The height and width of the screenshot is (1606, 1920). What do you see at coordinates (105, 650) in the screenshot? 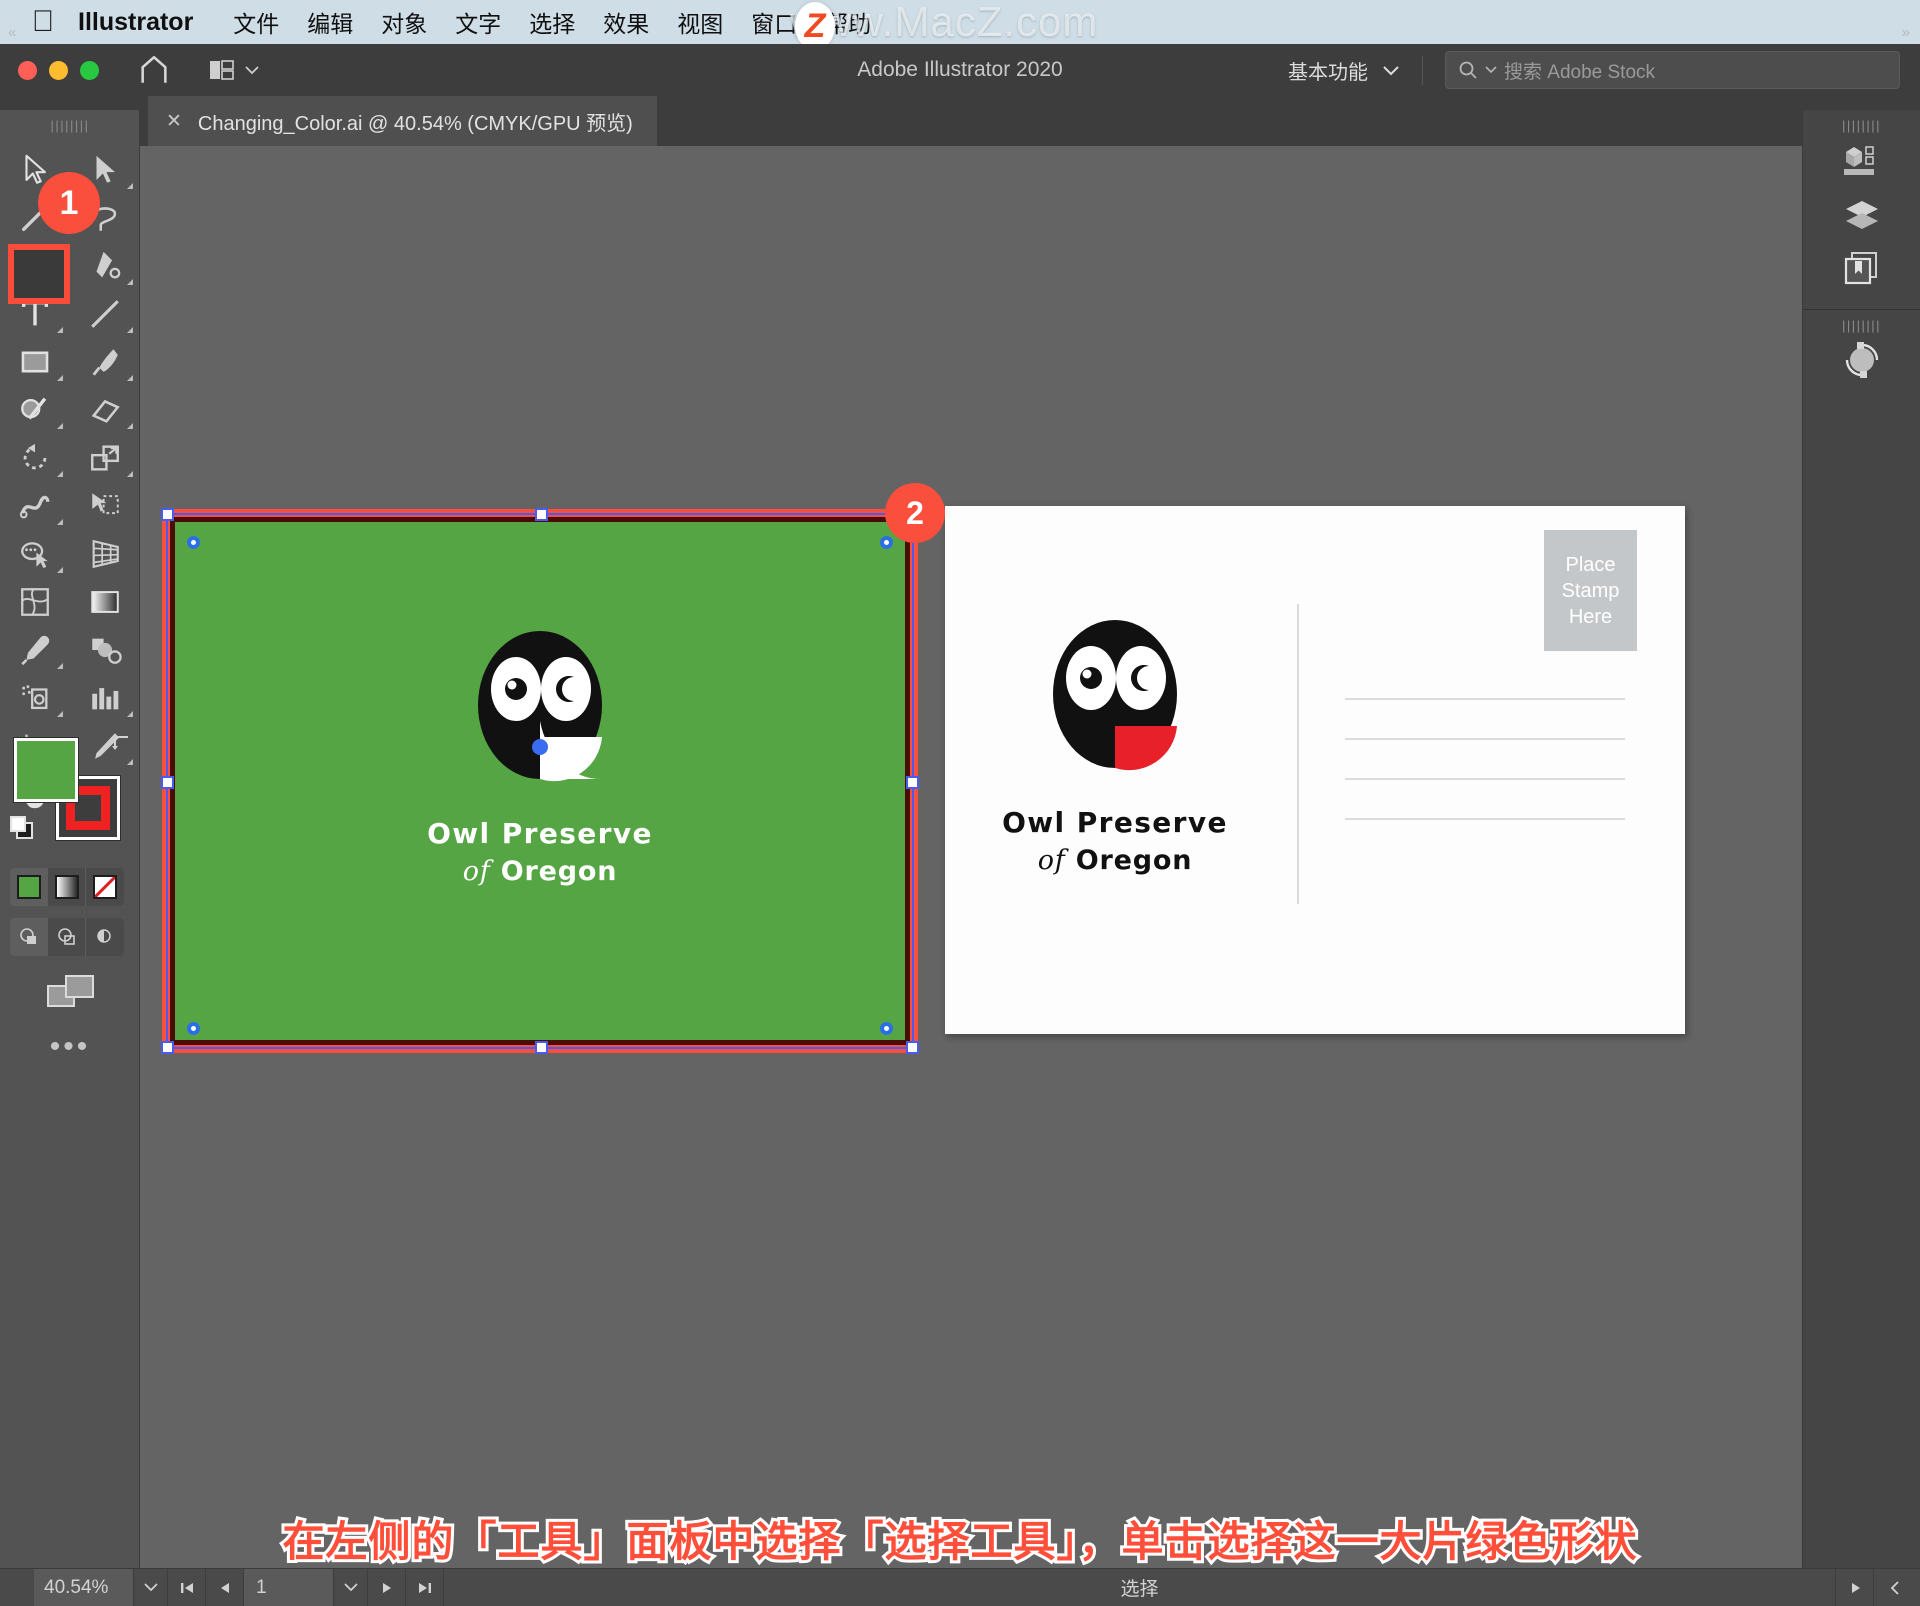
I see `blend-tool` at bounding box center [105, 650].